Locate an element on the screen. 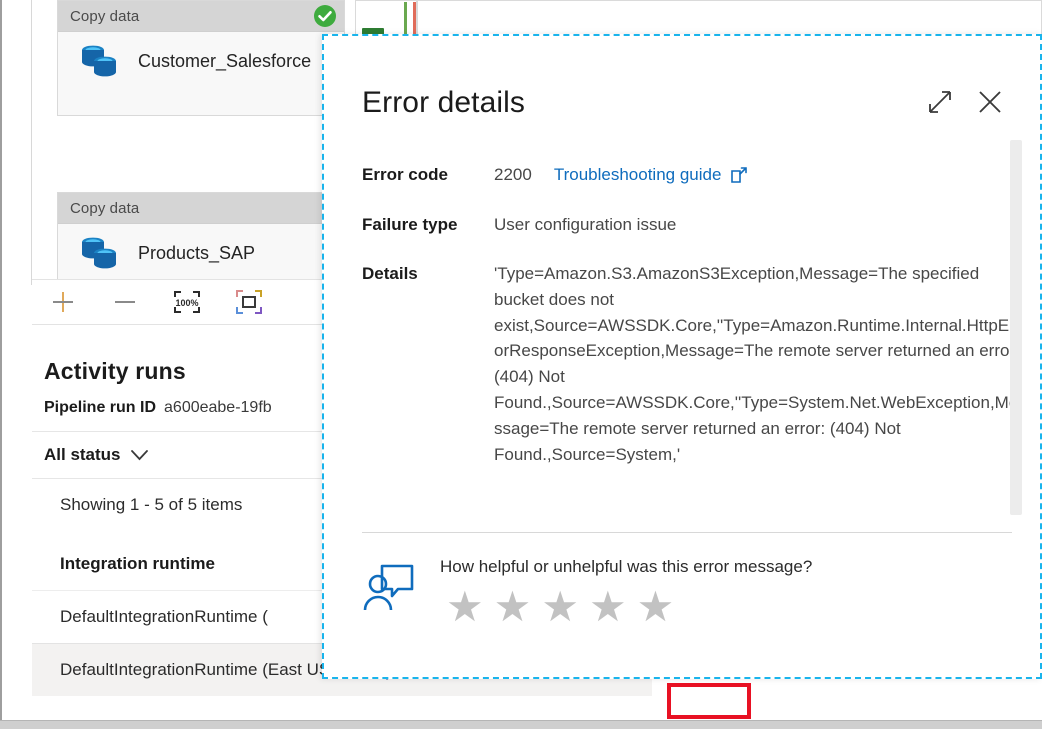 The width and height of the screenshot is (1042, 729). background-tile-b is located at coordinates (729, 18).